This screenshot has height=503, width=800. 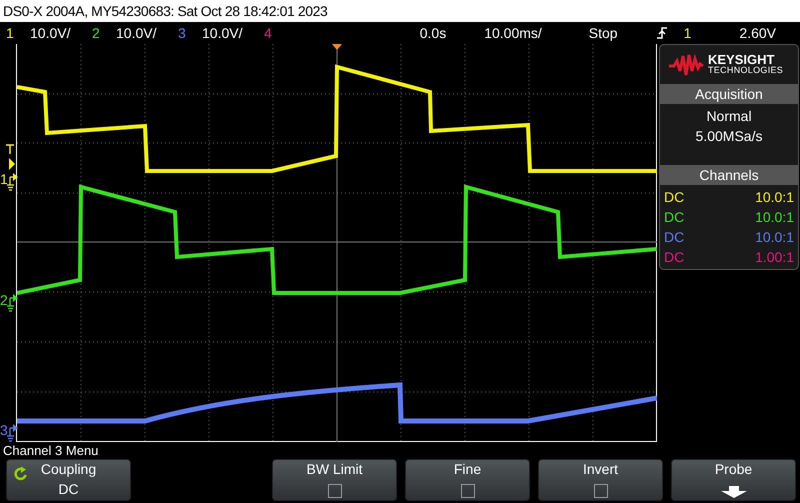 What do you see at coordinates (4, 300) in the screenshot?
I see `channel-marker-label: 2` at bounding box center [4, 300].